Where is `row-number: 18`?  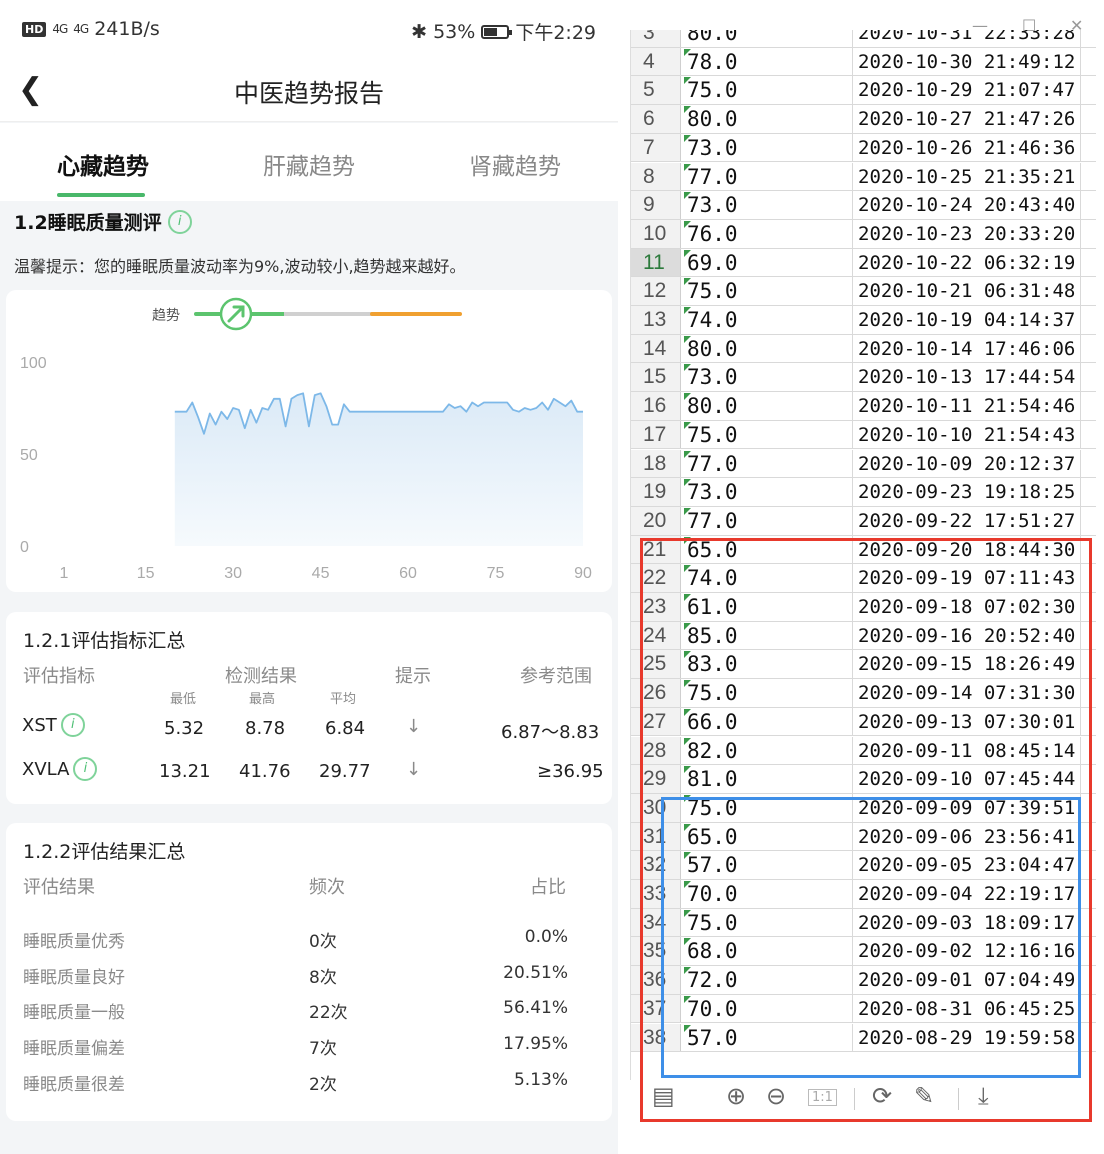
row-number: 18 is located at coordinates (656, 463).